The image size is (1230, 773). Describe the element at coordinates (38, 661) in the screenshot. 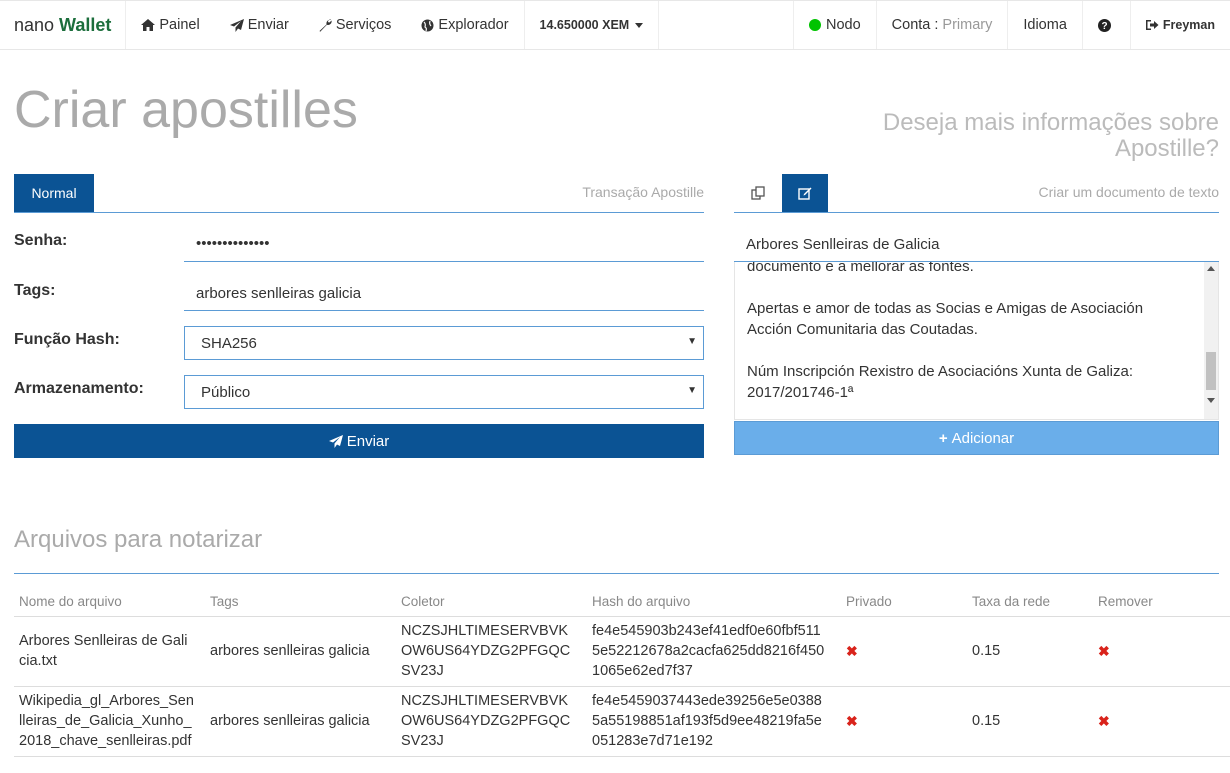

I see `file-name-line: cia.txt` at that location.